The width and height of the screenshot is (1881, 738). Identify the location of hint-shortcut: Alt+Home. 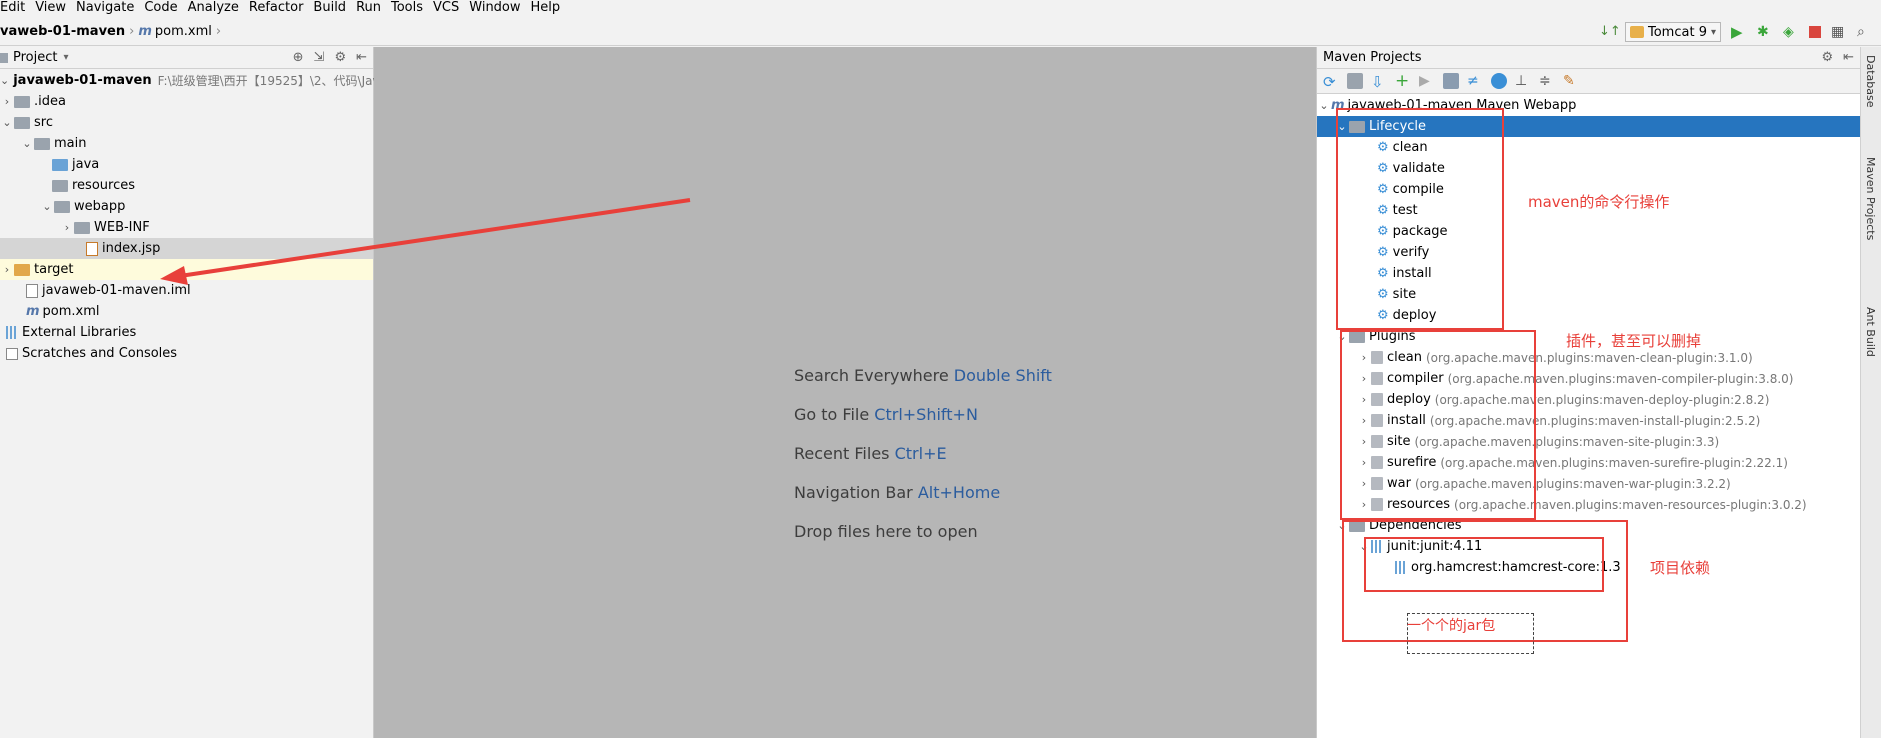
(959, 492).